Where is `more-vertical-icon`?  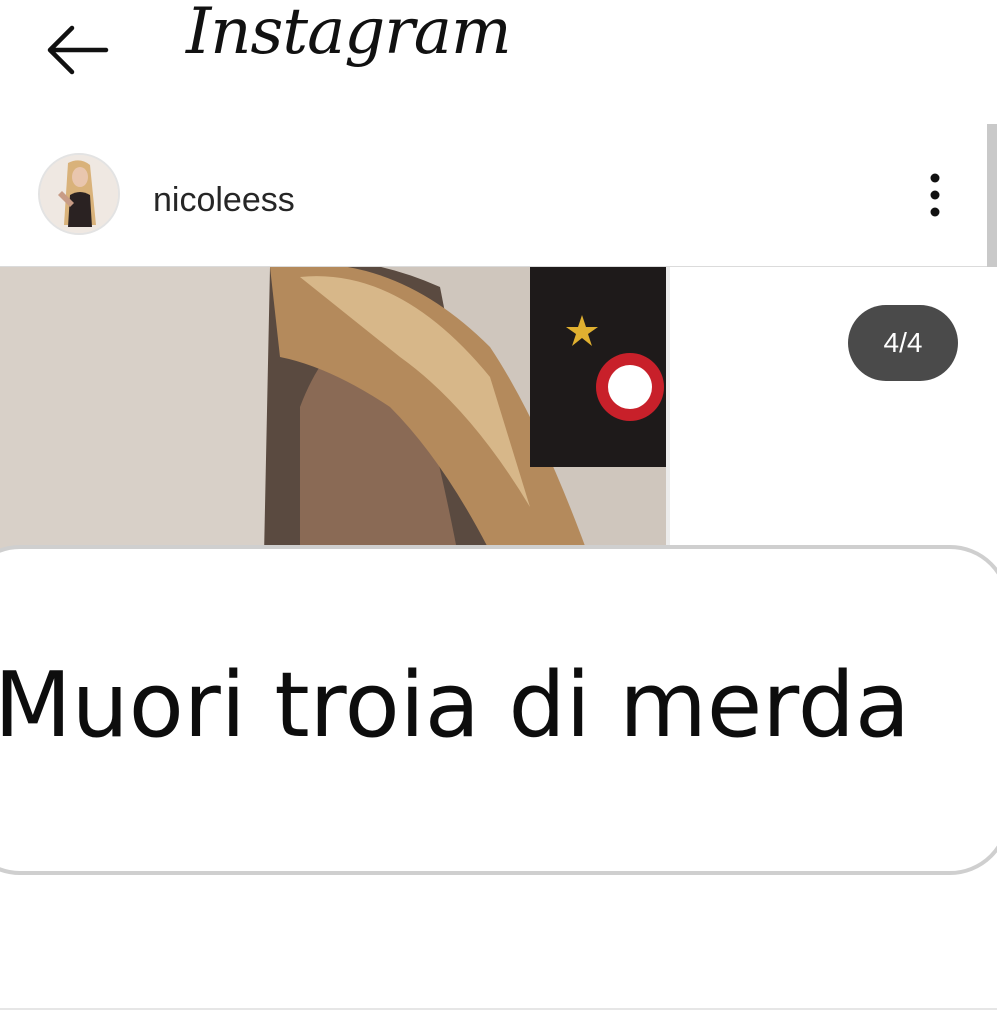 more-vertical-icon is located at coordinates (935, 195).